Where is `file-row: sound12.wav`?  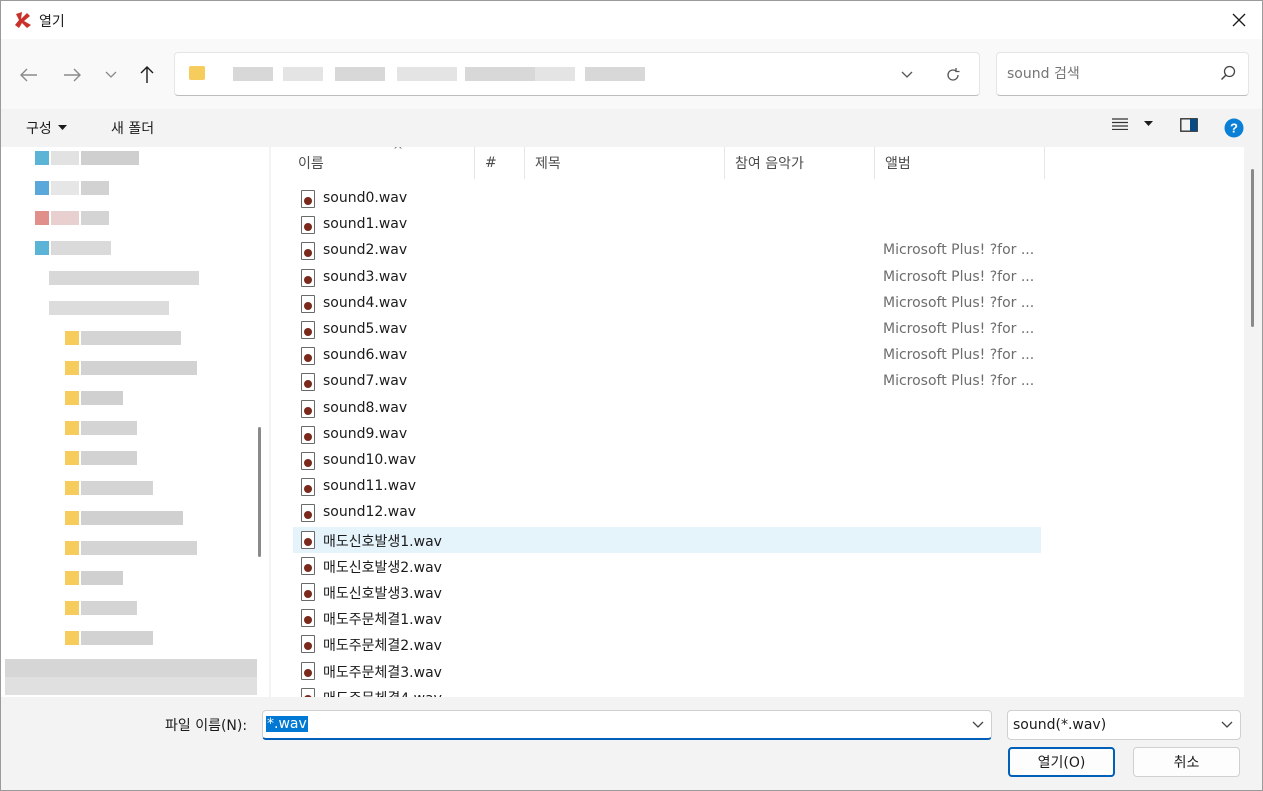
file-row: sound12.wav is located at coordinates (667, 513).